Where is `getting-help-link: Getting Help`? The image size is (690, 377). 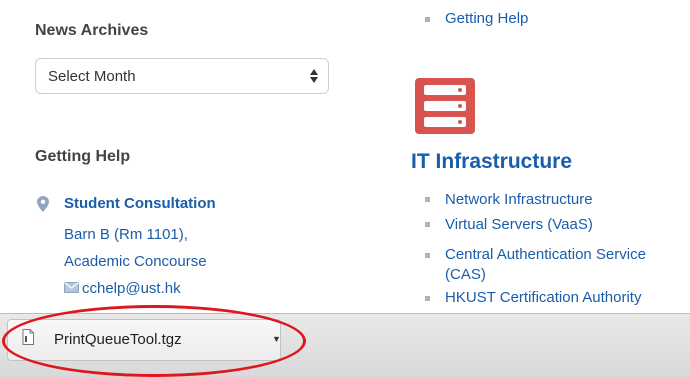
getting-help-link: Getting Help is located at coordinates (486, 18).